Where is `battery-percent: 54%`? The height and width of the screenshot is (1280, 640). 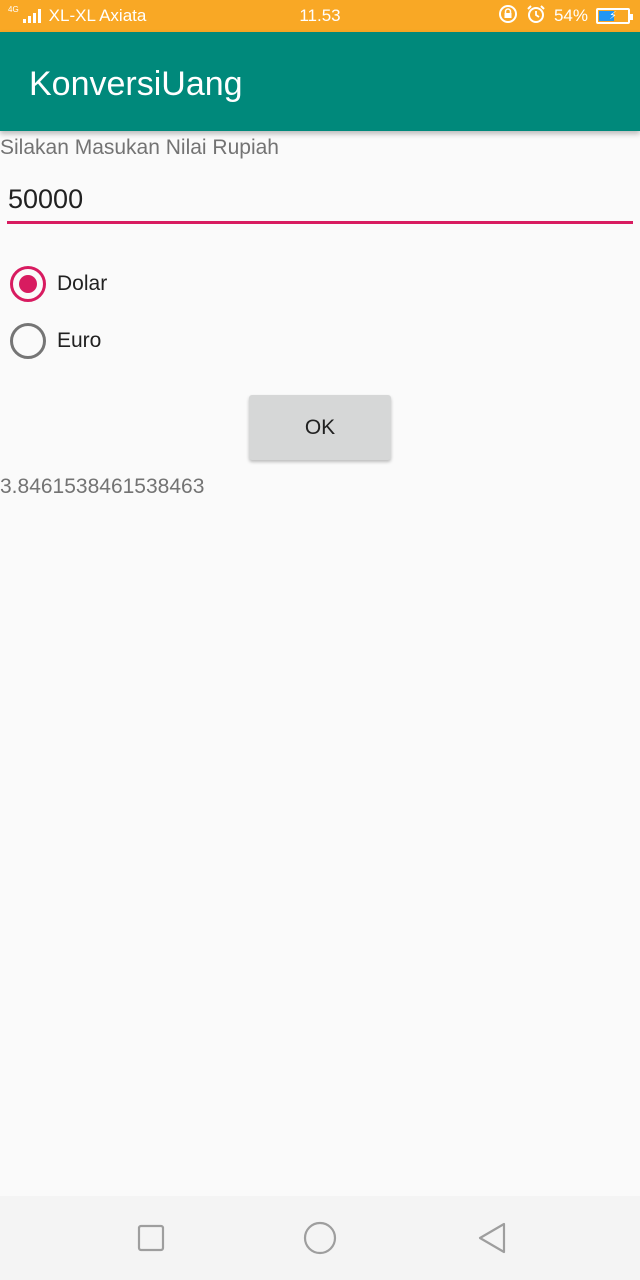
battery-percent: 54% is located at coordinates (570, 15).